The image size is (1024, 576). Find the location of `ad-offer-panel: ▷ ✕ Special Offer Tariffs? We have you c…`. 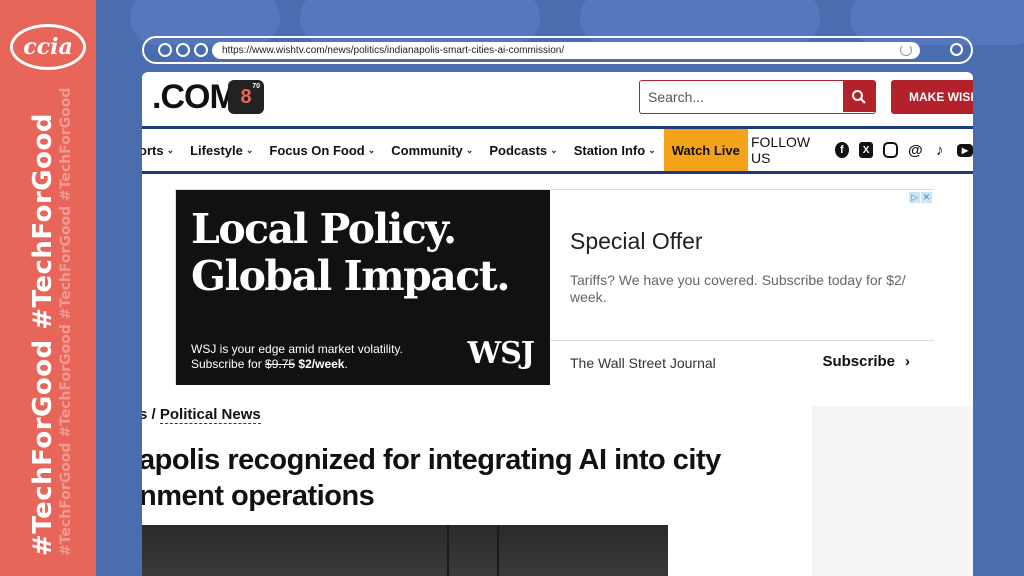

ad-offer-panel: ▷ ✕ Special Offer Tariffs? We have you c… is located at coordinates (742, 287).